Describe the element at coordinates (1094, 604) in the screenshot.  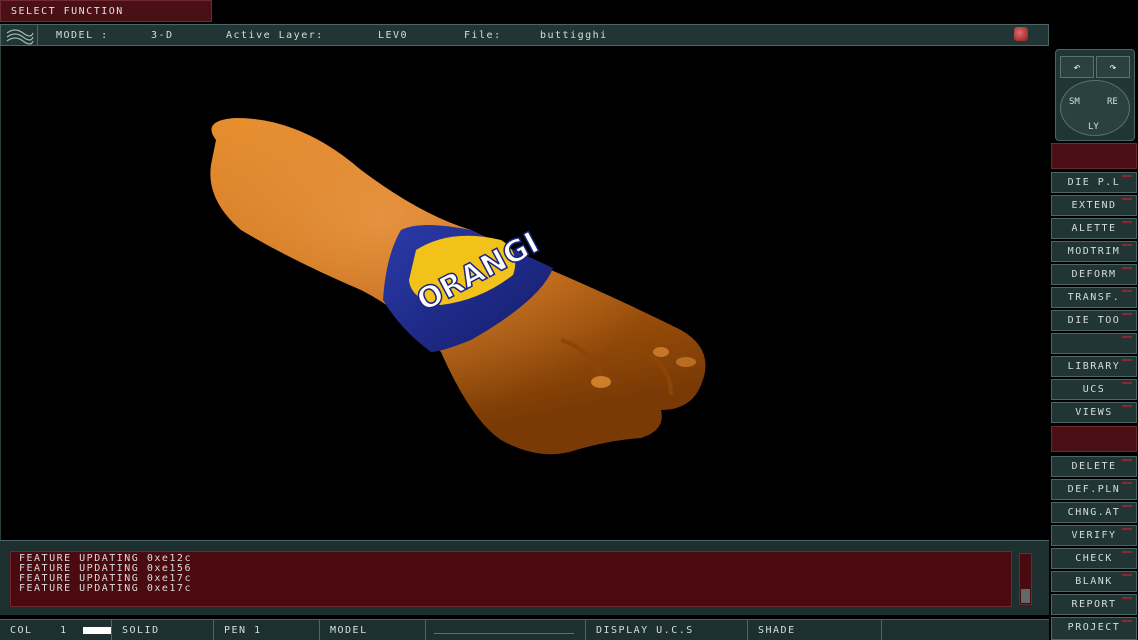
I see `report-button: REPORT` at that location.